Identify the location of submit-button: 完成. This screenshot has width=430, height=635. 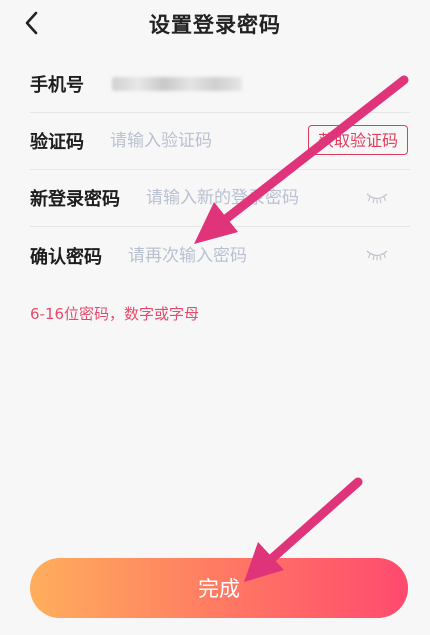
(219, 588).